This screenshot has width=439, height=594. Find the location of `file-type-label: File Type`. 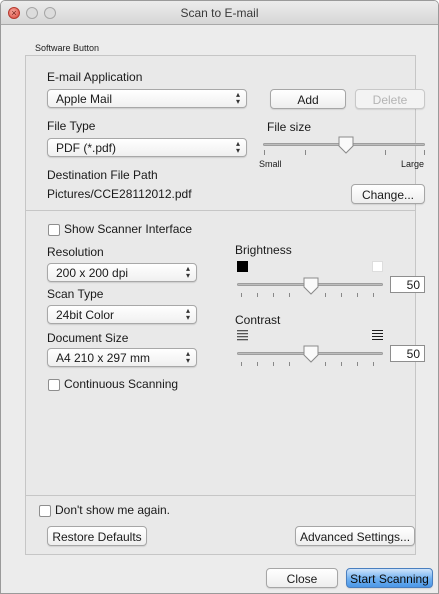

file-type-label: File Type is located at coordinates (71, 126).